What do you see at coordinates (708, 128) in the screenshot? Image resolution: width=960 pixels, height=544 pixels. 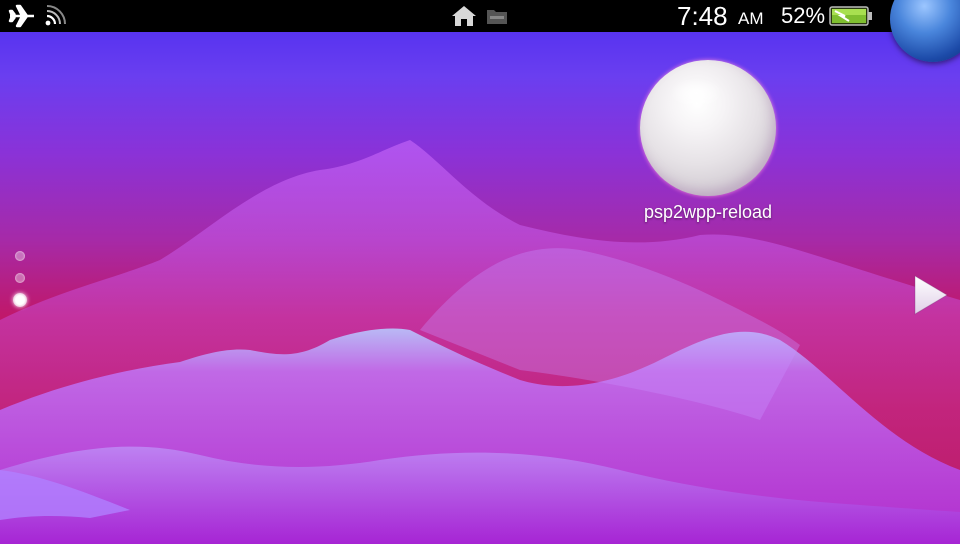 I see `app-bubble-psp2wpp-reload` at bounding box center [708, 128].